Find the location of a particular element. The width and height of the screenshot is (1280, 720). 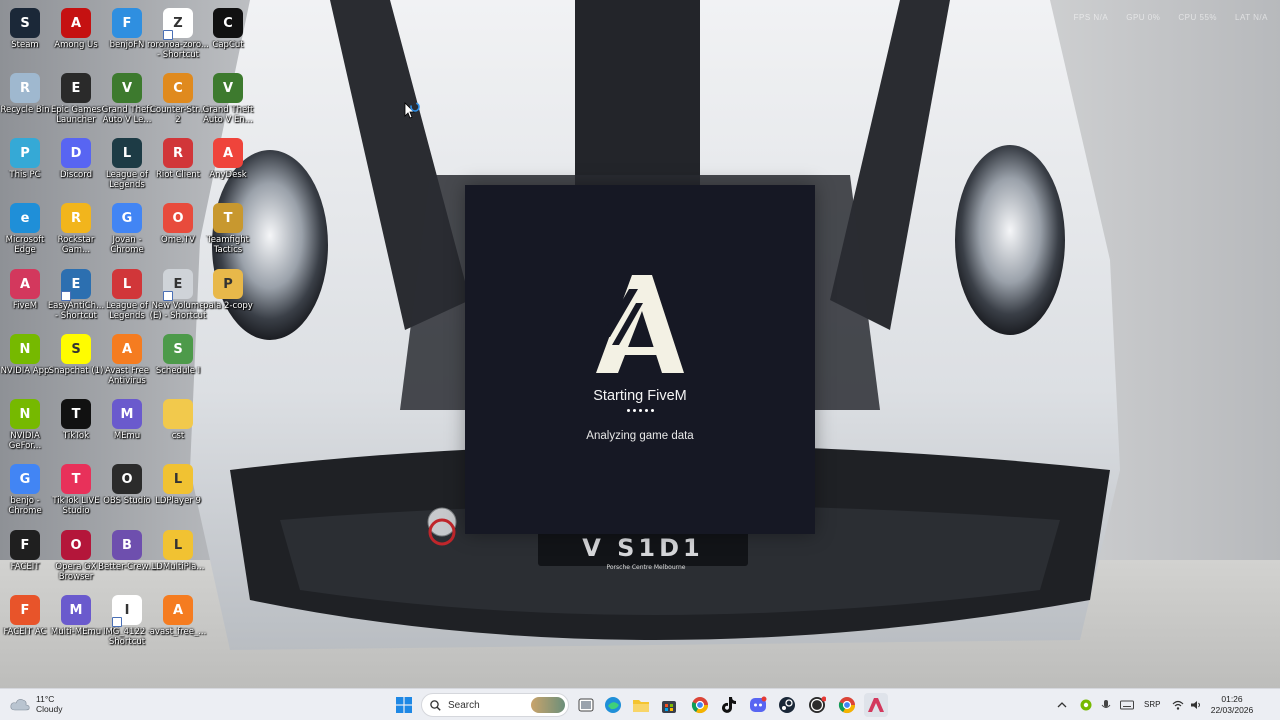

start-button is located at coordinates (404, 705).